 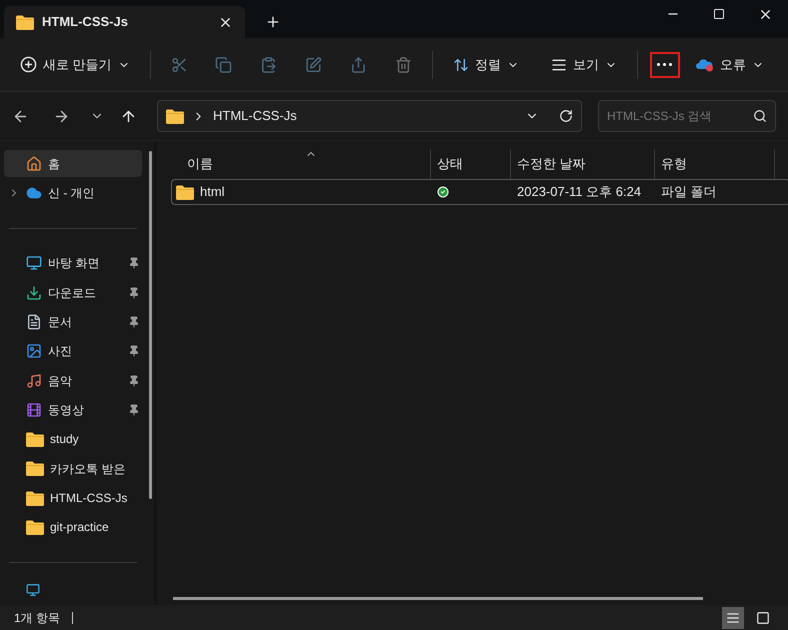 I want to click on sidebar-item: 홈, so click(x=73, y=164).